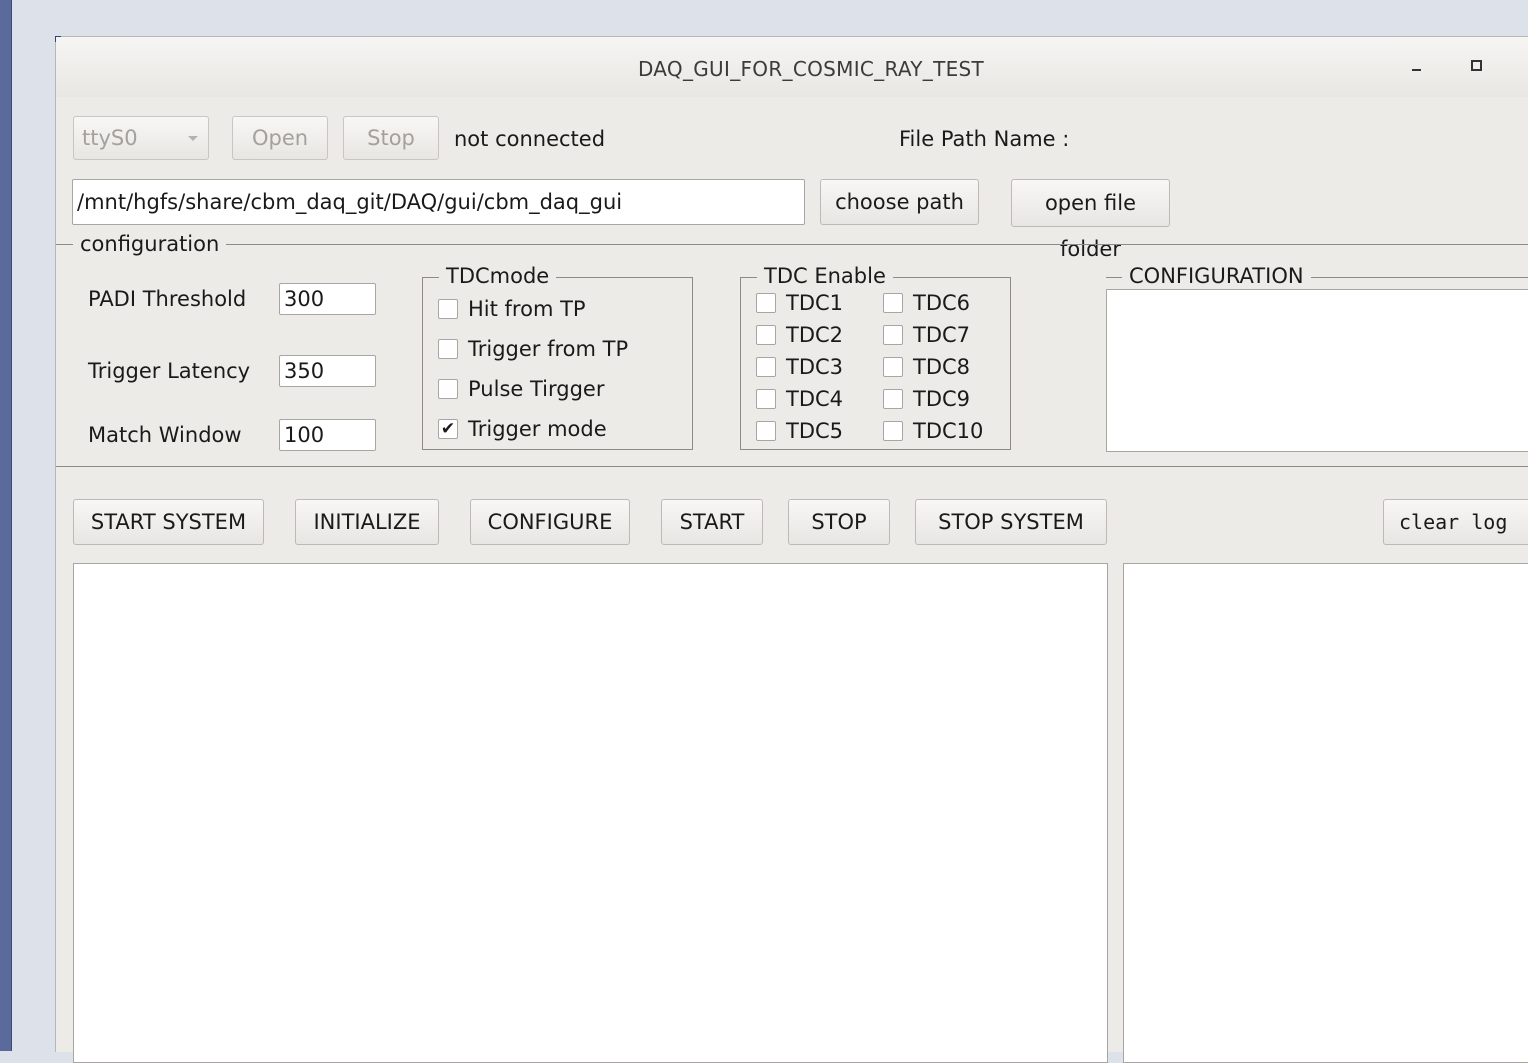 This screenshot has width=1528, height=1063. Describe the element at coordinates (899, 202) in the screenshot. I see `choose-path-button: choose path` at that location.